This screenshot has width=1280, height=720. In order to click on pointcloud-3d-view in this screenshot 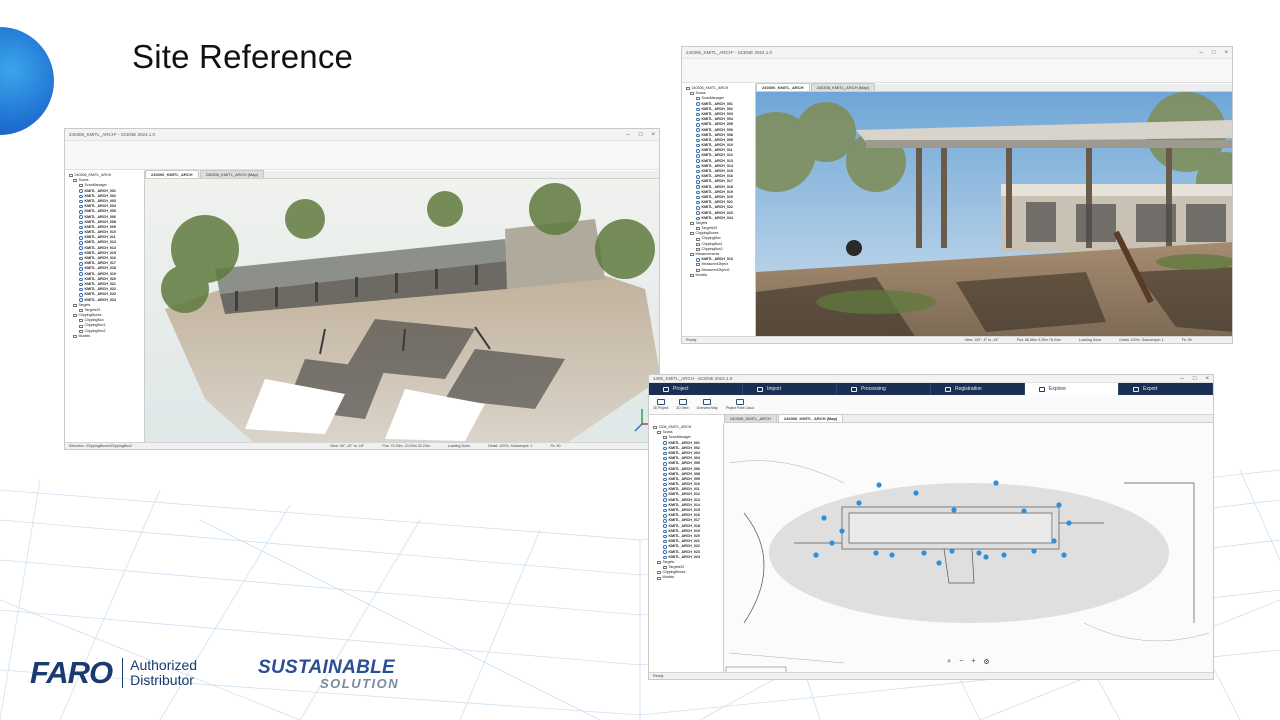, I will do `click(402, 310)`.